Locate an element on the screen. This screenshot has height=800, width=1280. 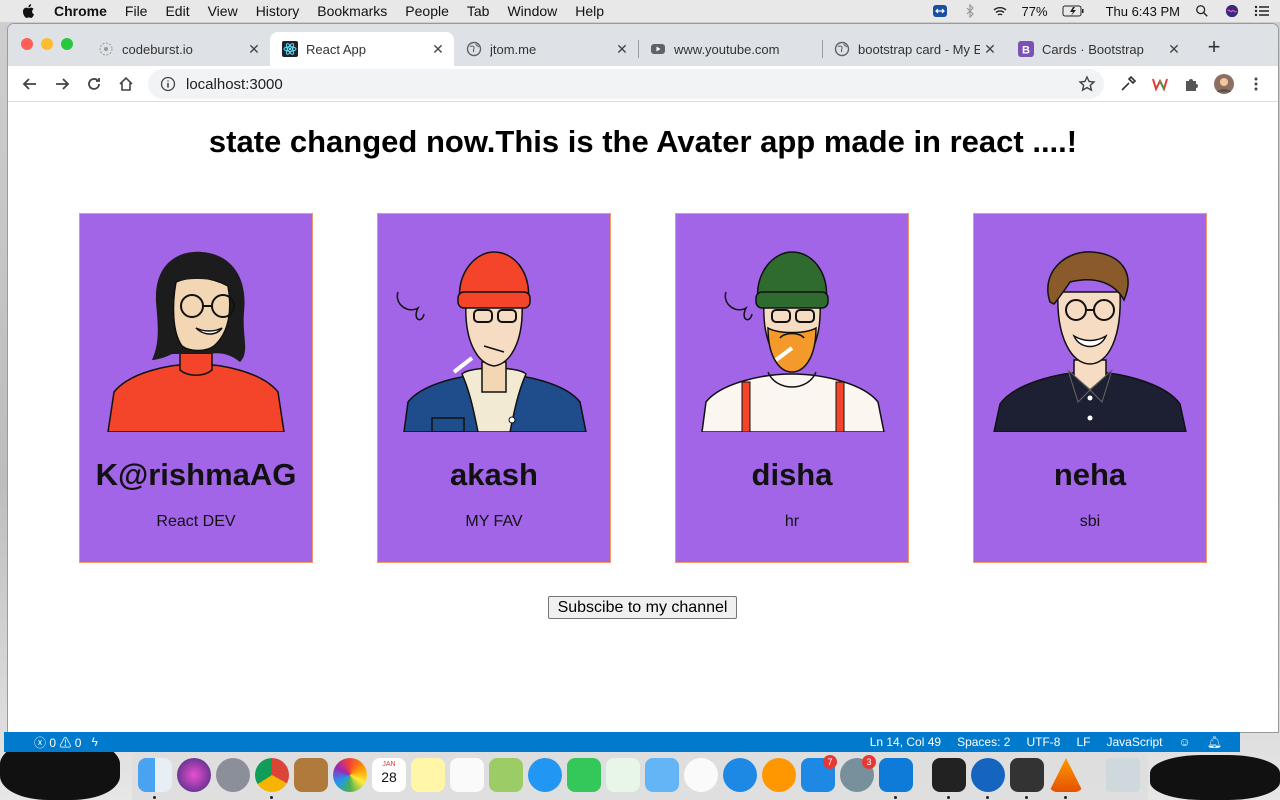
battery-charging-icon is located at coordinates (1073, 11).